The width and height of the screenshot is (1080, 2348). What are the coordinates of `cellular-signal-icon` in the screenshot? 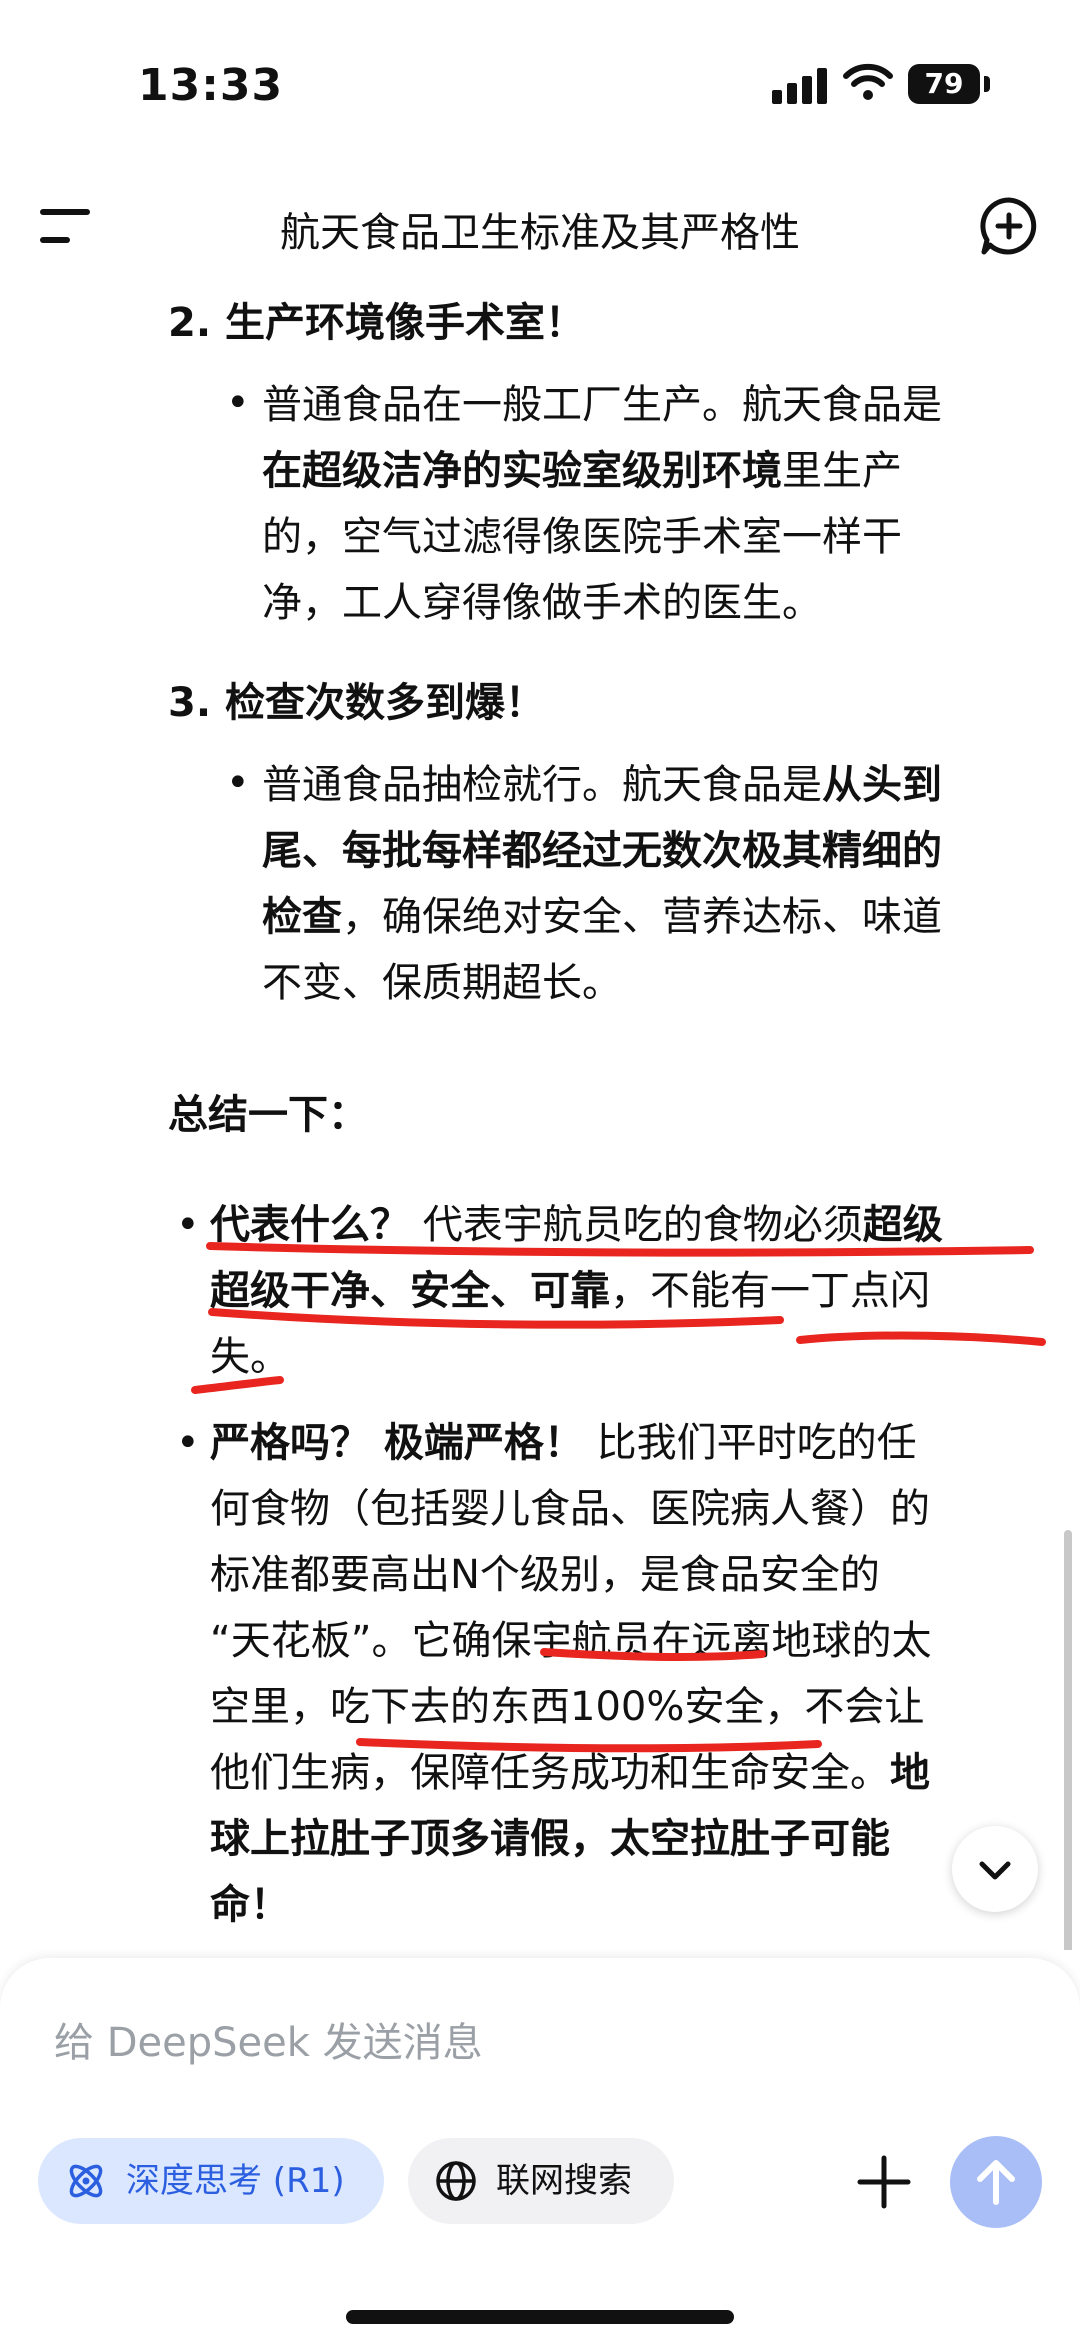 It's located at (801, 86).